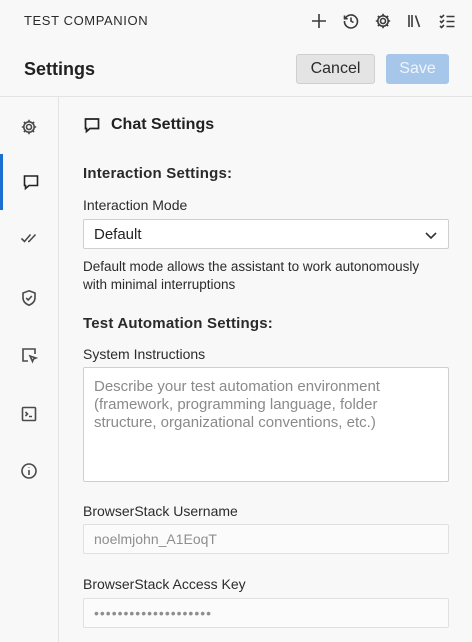  I want to click on chevron-down-icon, so click(431, 236).